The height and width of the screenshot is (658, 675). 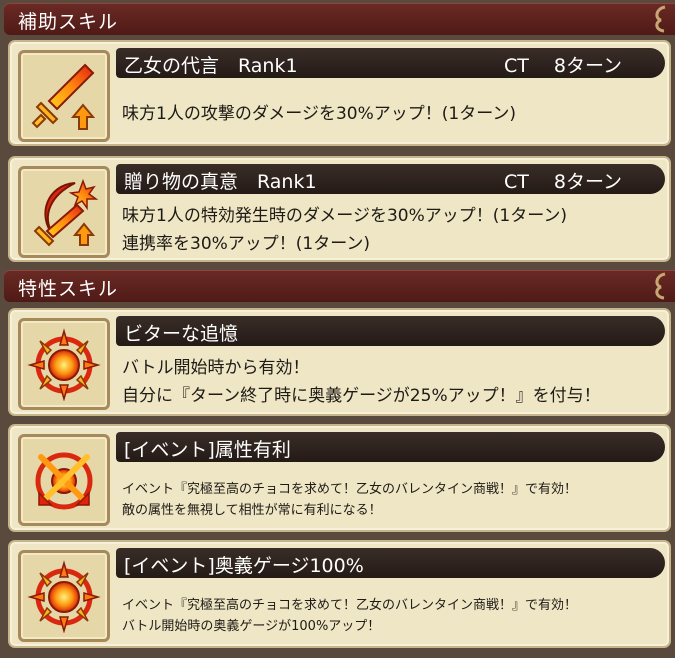 I want to click on description-line: 連携率を30%アップ！(1ターン), so click(x=246, y=244).